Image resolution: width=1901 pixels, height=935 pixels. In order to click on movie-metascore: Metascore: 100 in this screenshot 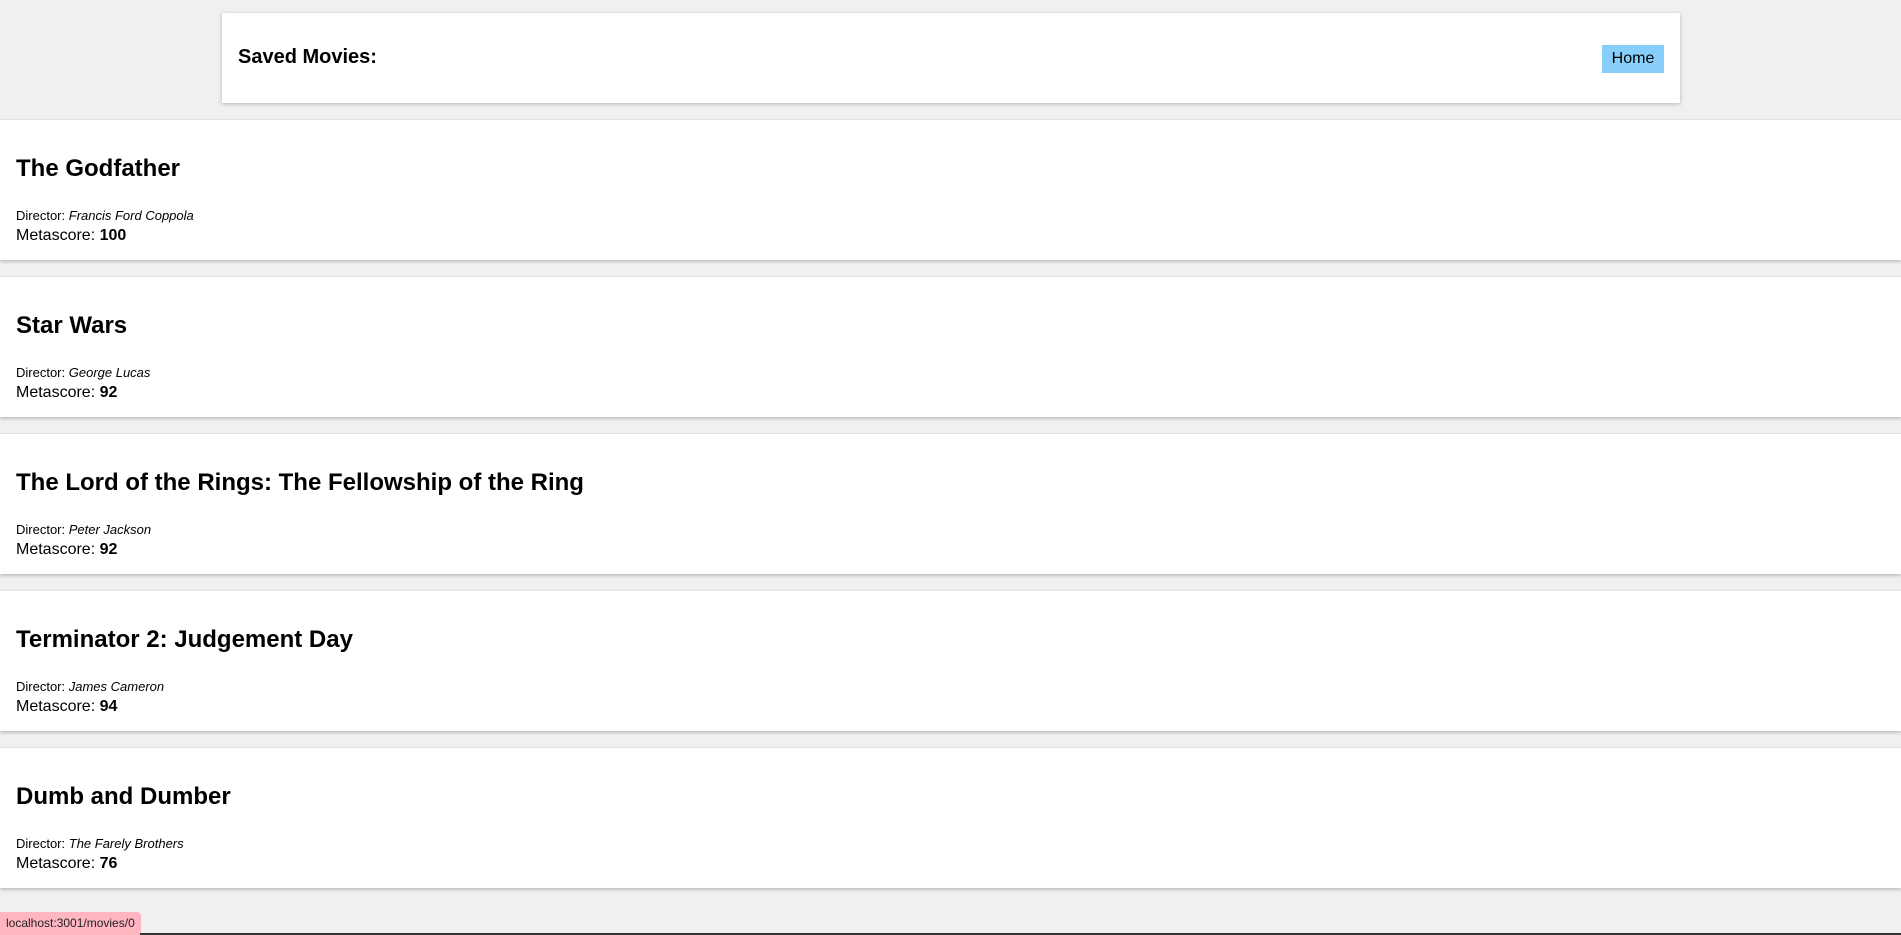, I will do `click(71, 236)`.